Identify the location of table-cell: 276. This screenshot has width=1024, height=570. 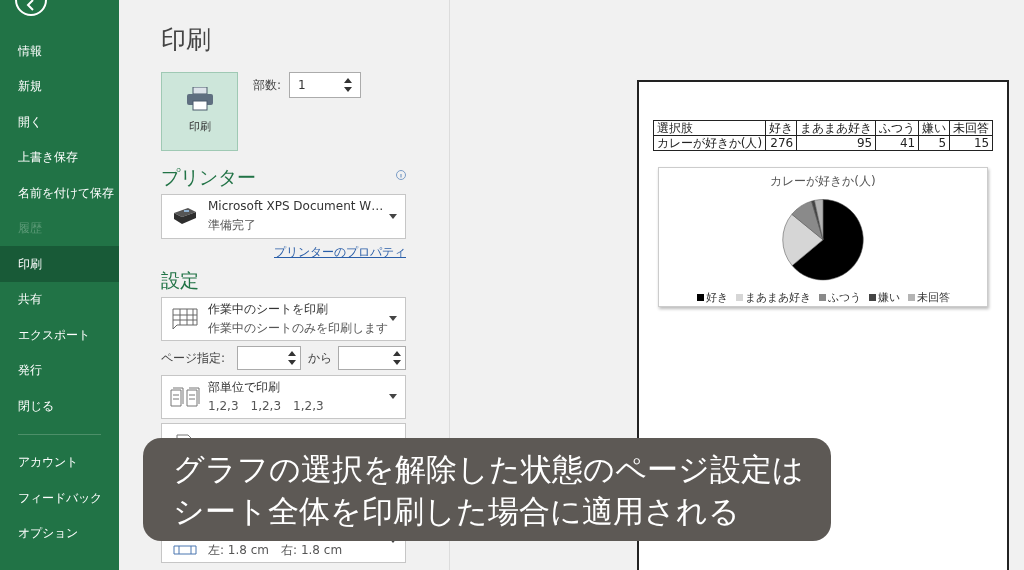
(781, 143).